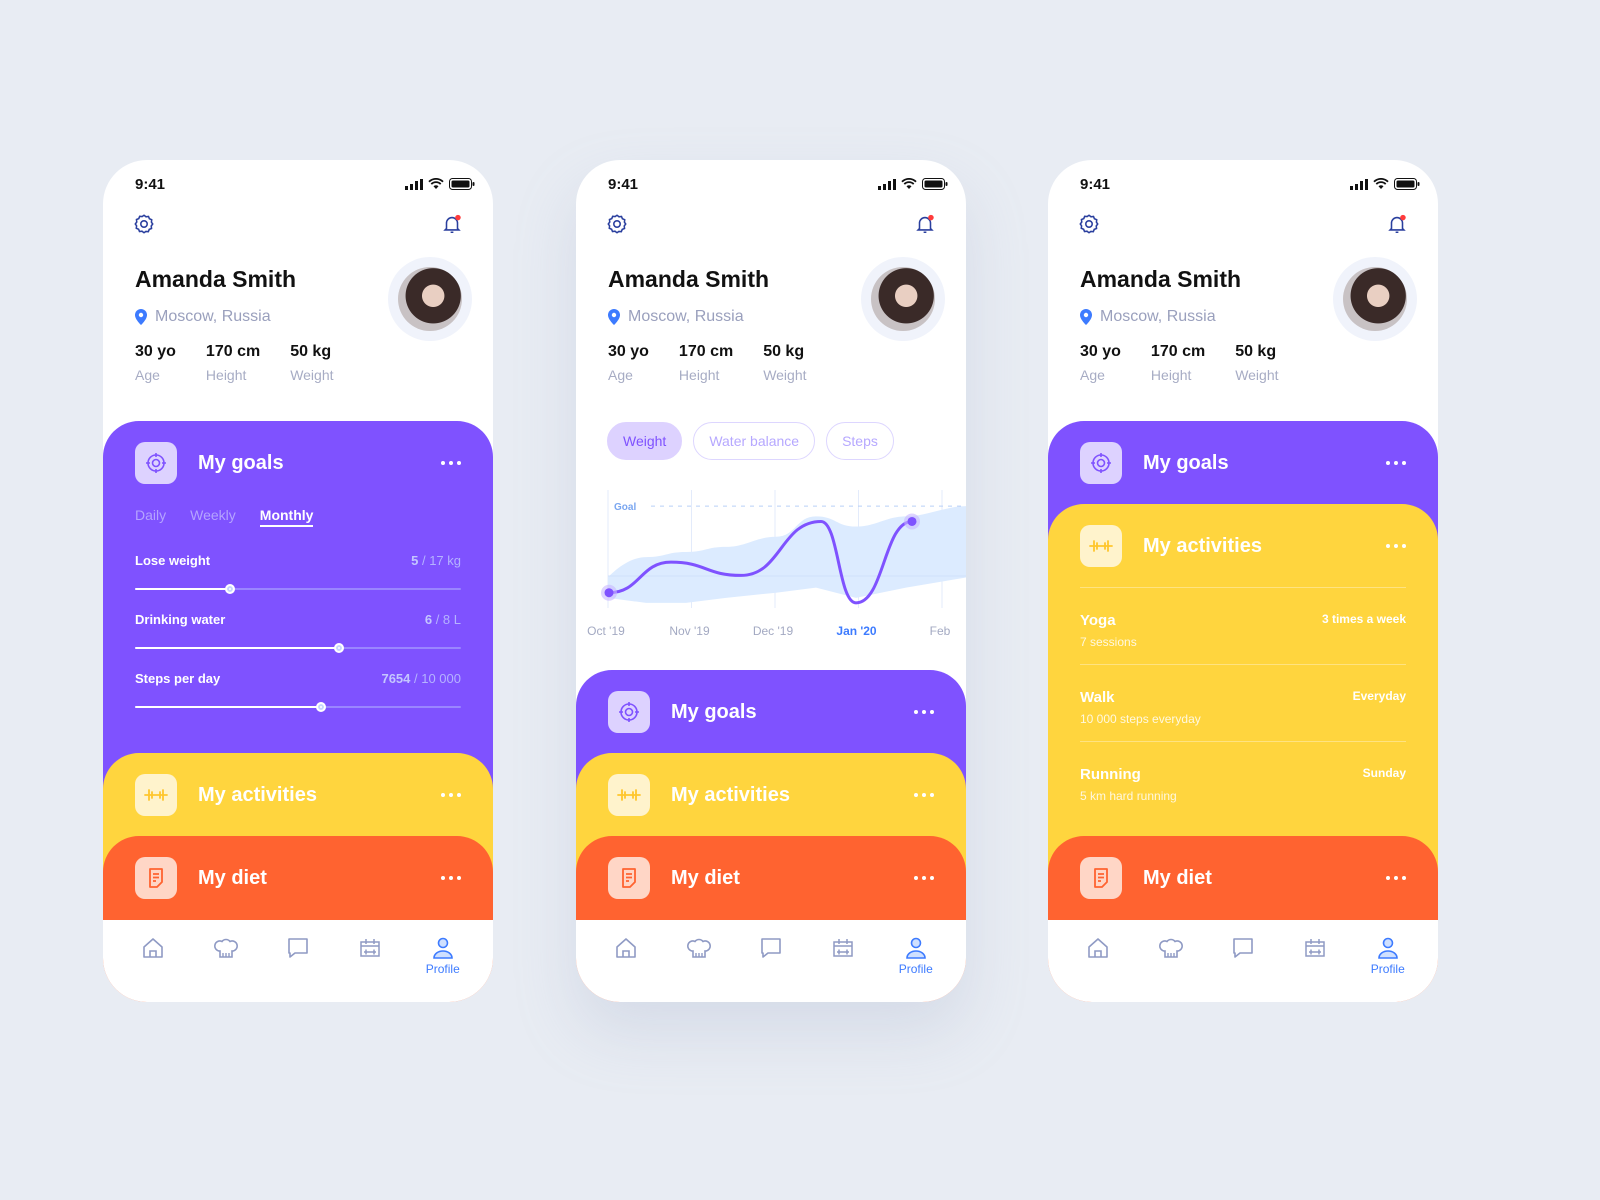 Image resolution: width=1600 pixels, height=1200 pixels. I want to click on x-axis-labels: Oct '19 Nov '19 Dec '19 Jan '20 Feb, so click(771, 633).